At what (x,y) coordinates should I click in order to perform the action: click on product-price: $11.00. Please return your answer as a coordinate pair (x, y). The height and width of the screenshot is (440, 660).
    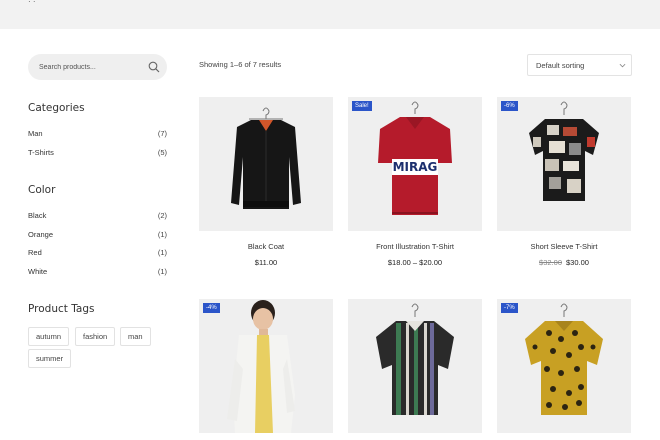
    Looking at the image, I should click on (266, 262).